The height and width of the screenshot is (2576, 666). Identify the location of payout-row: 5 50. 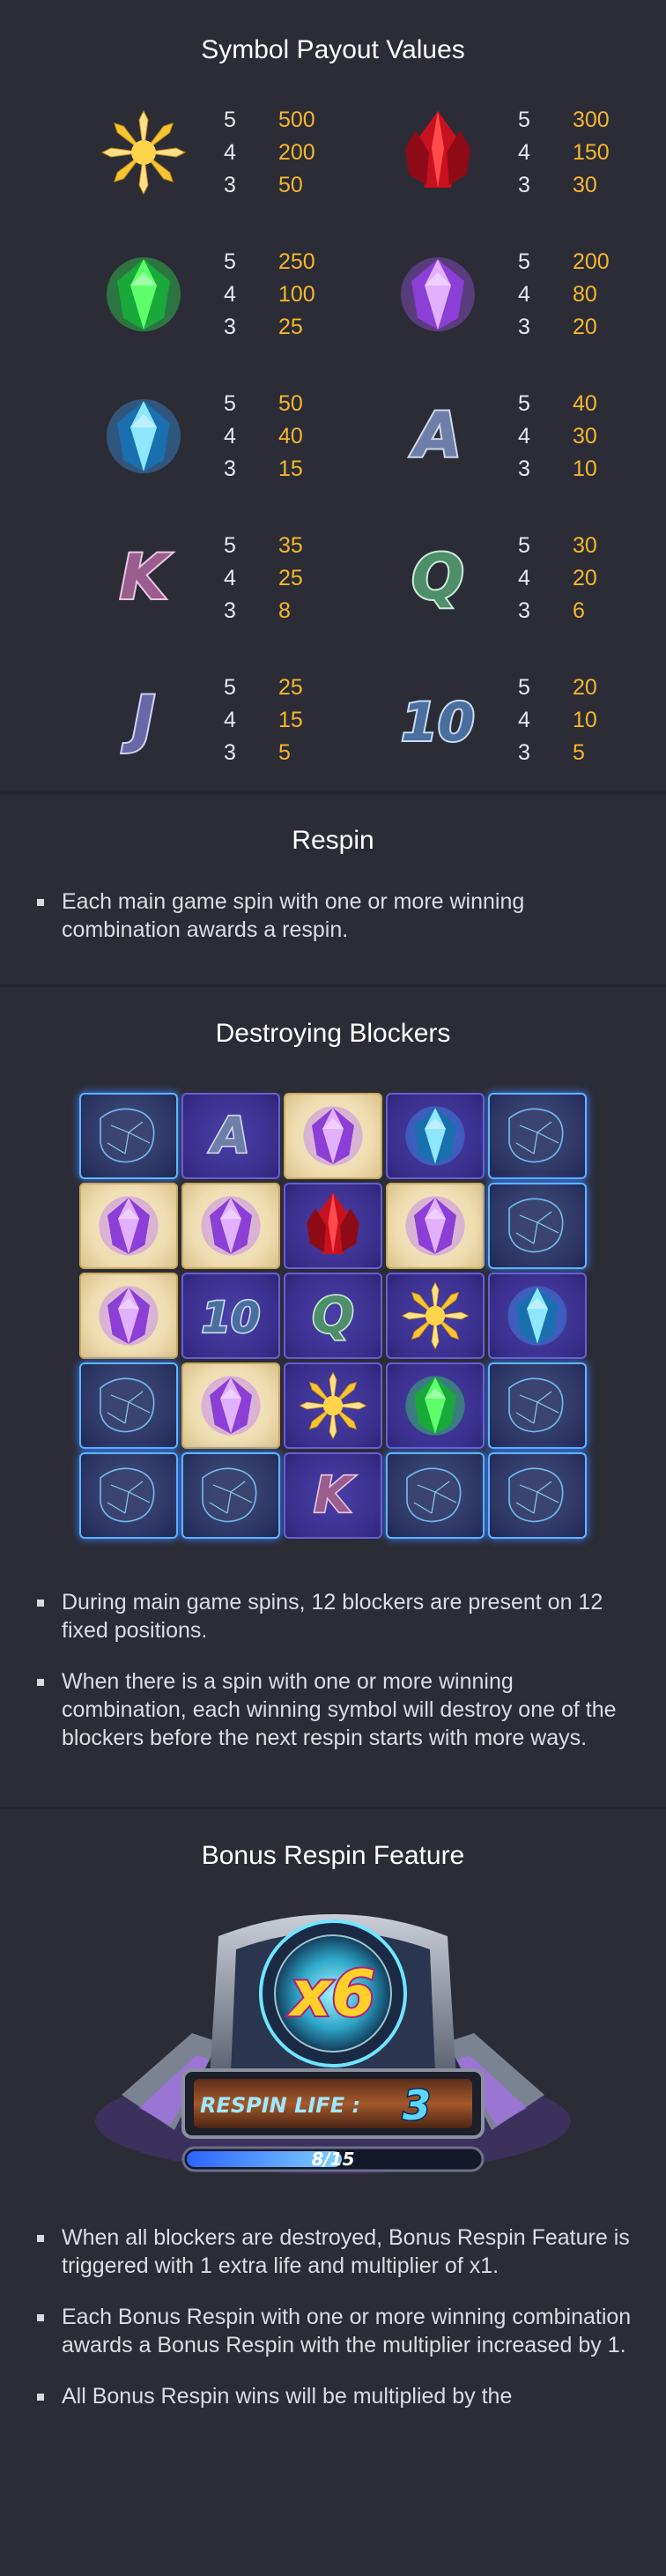
(263, 404).